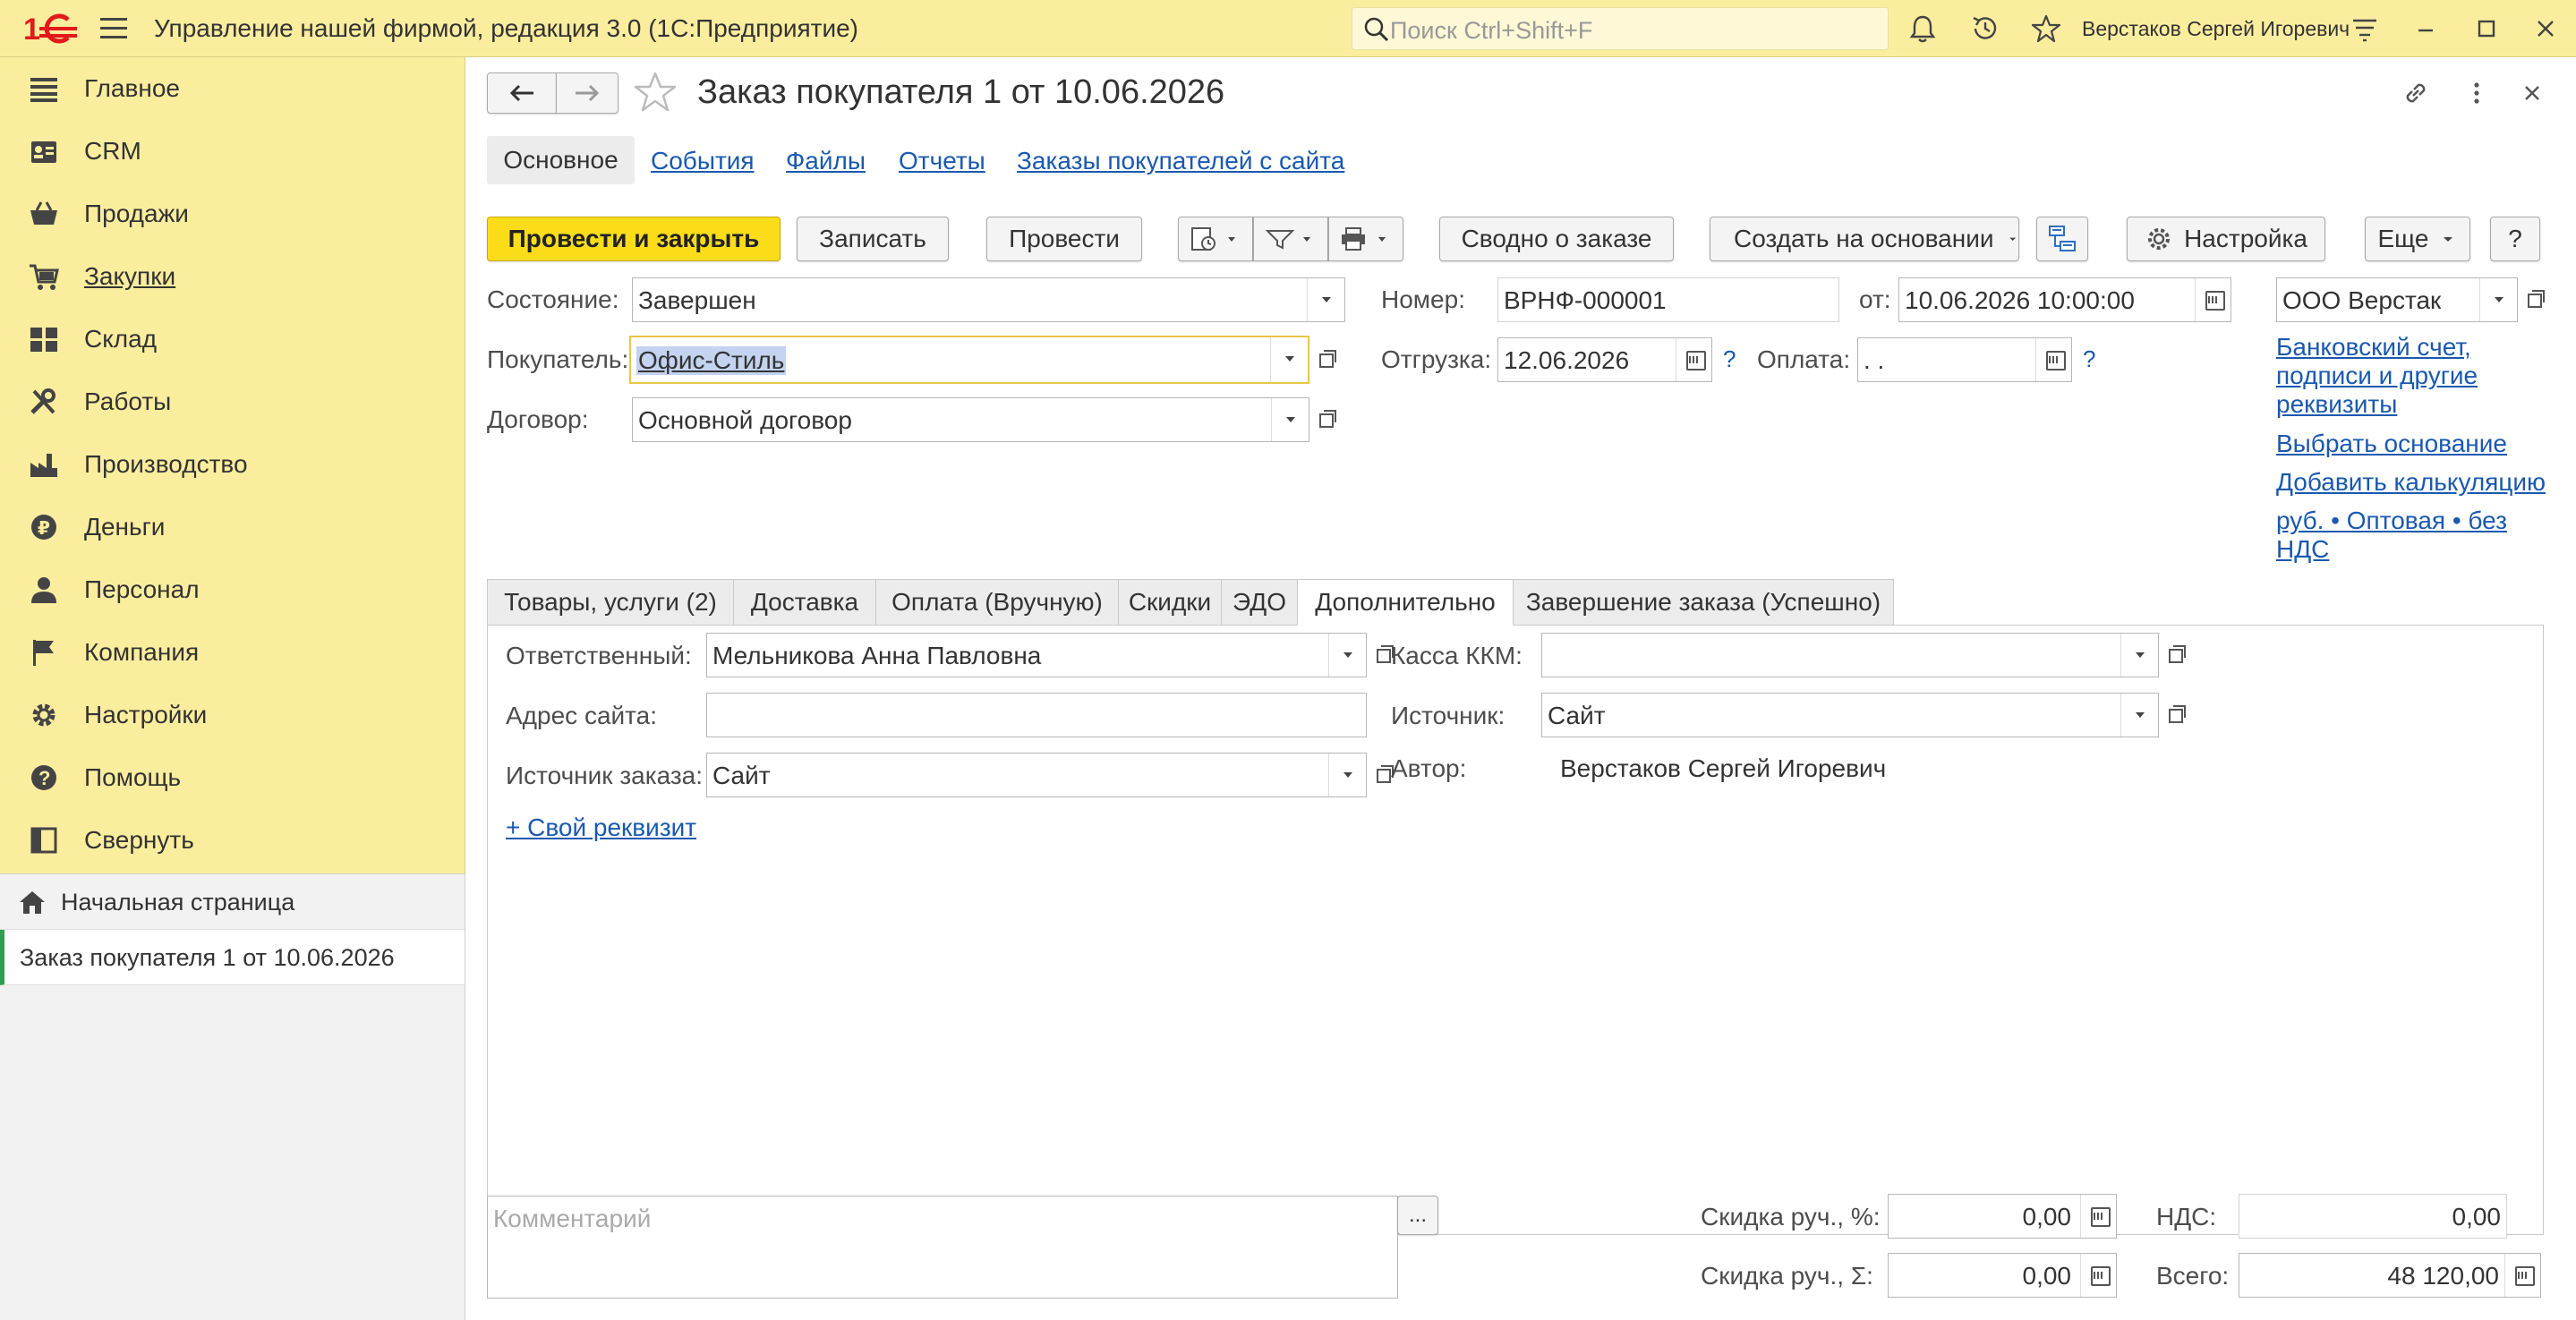 This screenshot has height=1320, width=2576. Describe the element at coordinates (232, 902) in the screenshot. I see `home-page-item: Начальная страница` at that location.